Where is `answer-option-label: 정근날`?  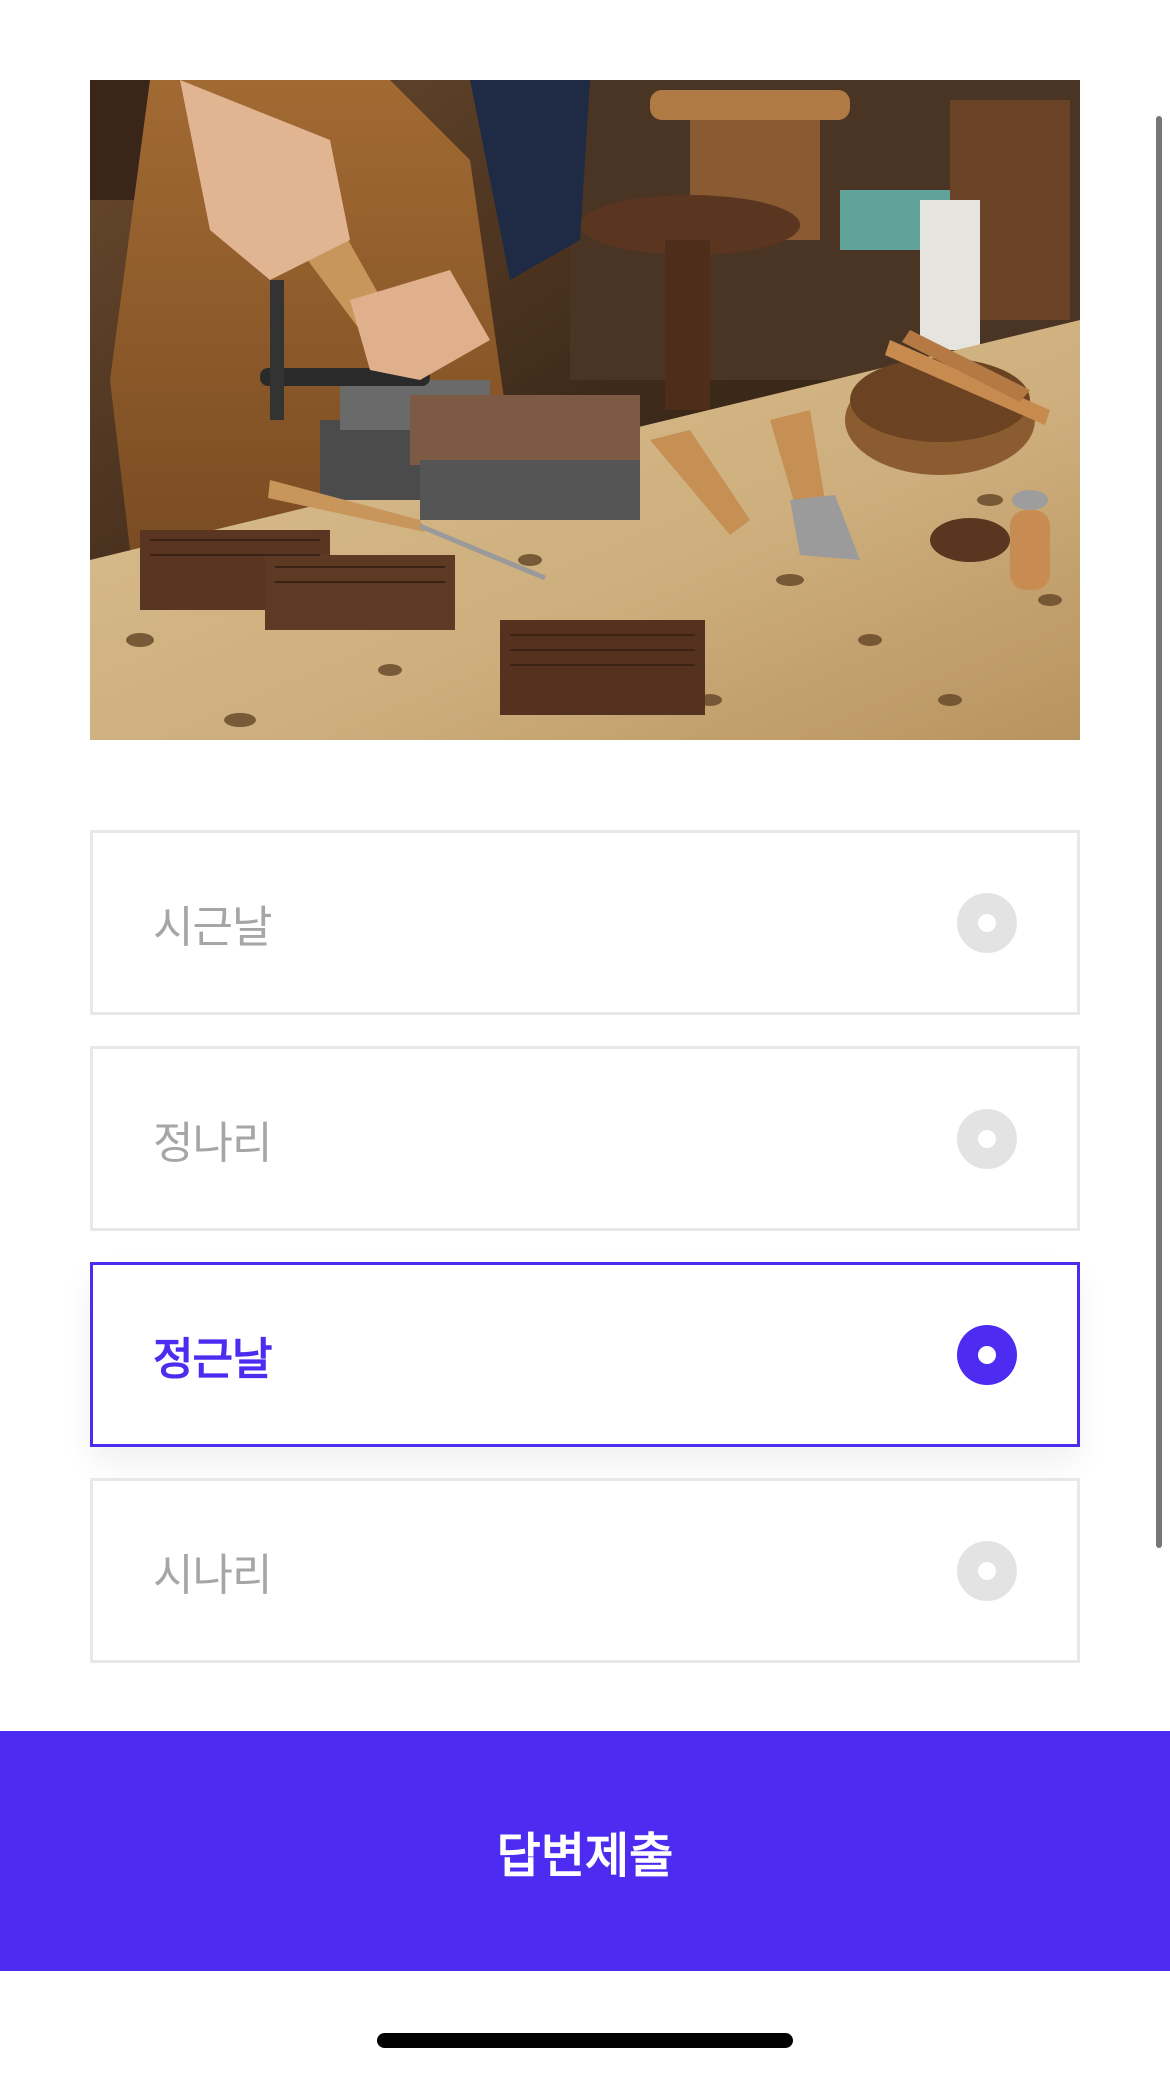 answer-option-label: 정근날 is located at coordinates (212, 1359).